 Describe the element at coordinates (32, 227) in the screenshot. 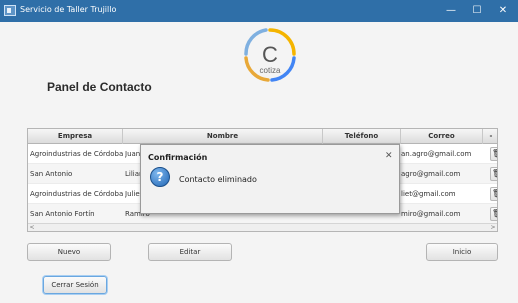

I see `scroll-left-icon: <` at that location.